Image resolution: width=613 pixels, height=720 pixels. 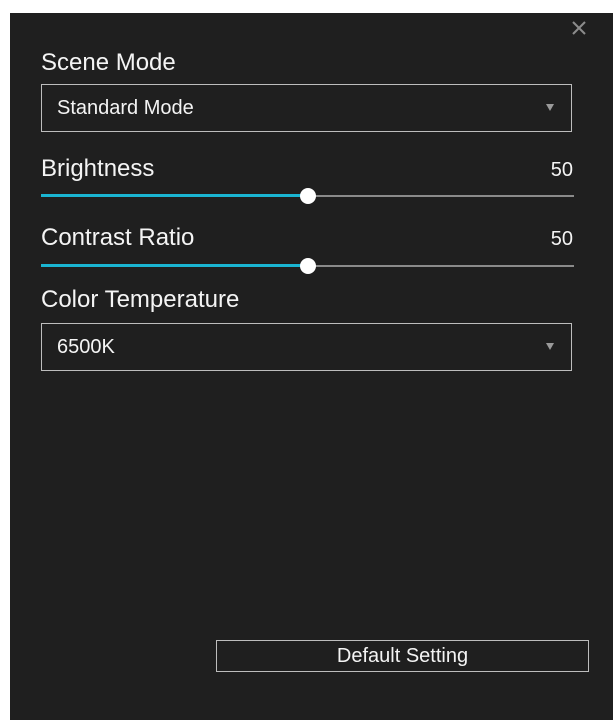 What do you see at coordinates (98, 168) in the screenshot?
I see `brightness-label: Brightness` at bounding box center [98, 168].